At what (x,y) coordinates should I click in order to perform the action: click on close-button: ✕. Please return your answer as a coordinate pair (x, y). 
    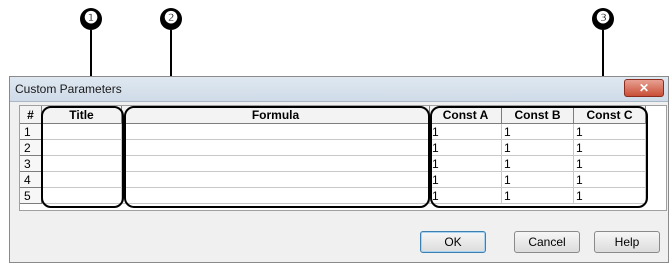
    Looking at the image, I should click on (644, 88).